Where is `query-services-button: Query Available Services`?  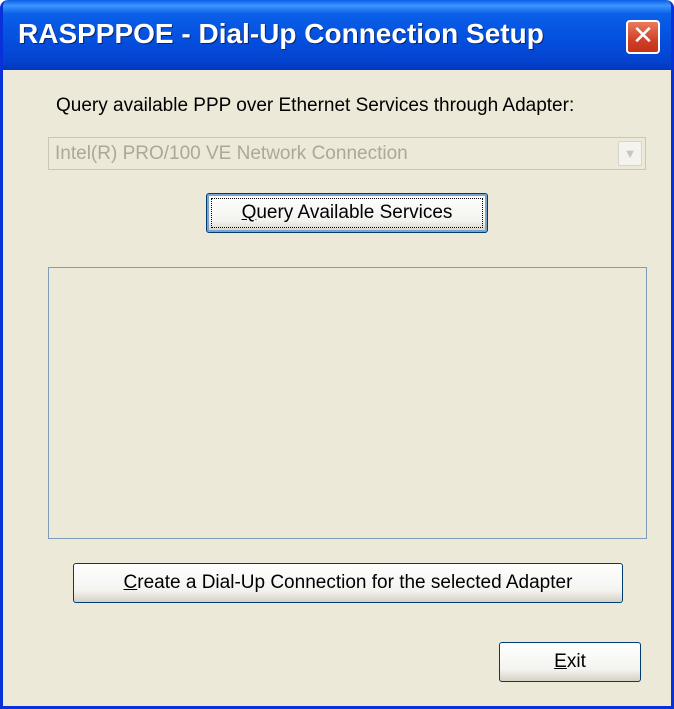 query-services-button: Query Available Services is located at coordinates (347, 213).